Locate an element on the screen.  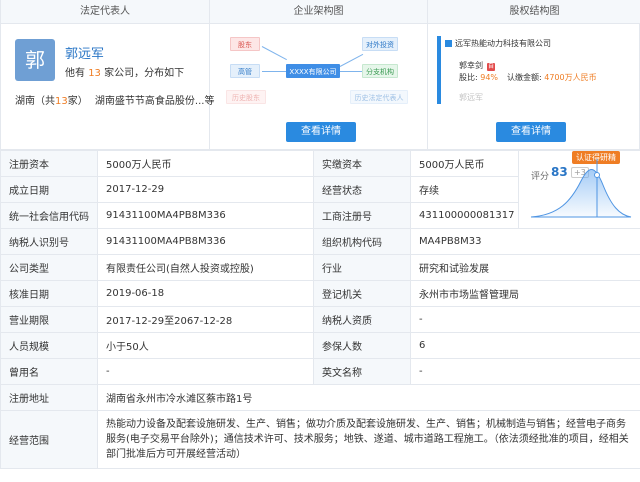
table-row: 注册地址 湖南省永州市冷水滩区蔡市路1号 is located at coordinates (320, 397).